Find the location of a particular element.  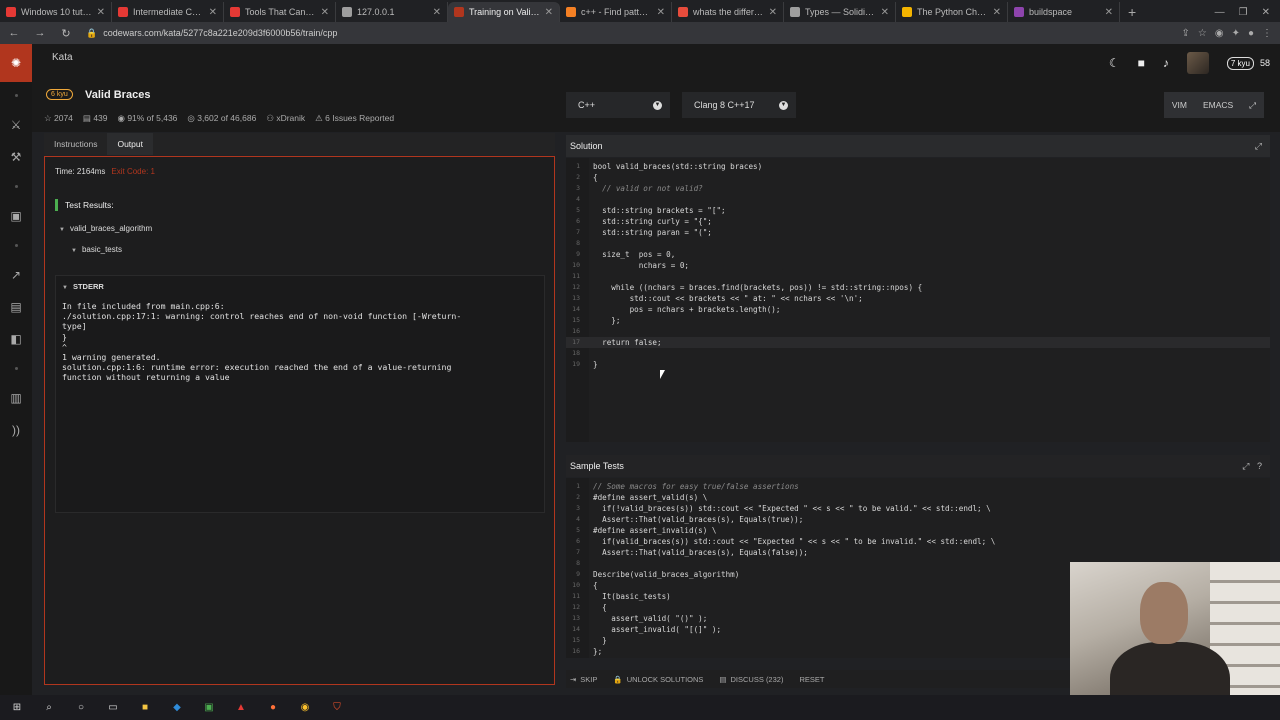

code-line: 8 is located at coordinates (918, 243).